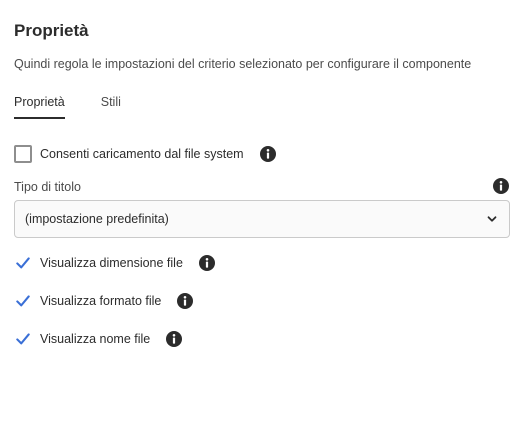 The width and height of the screenshot is (524, 431). What do you see at coordinates (39, 108) in the screenshot?
I see `tab-proprieta: Proprietà` at bounding box center [39, 108].